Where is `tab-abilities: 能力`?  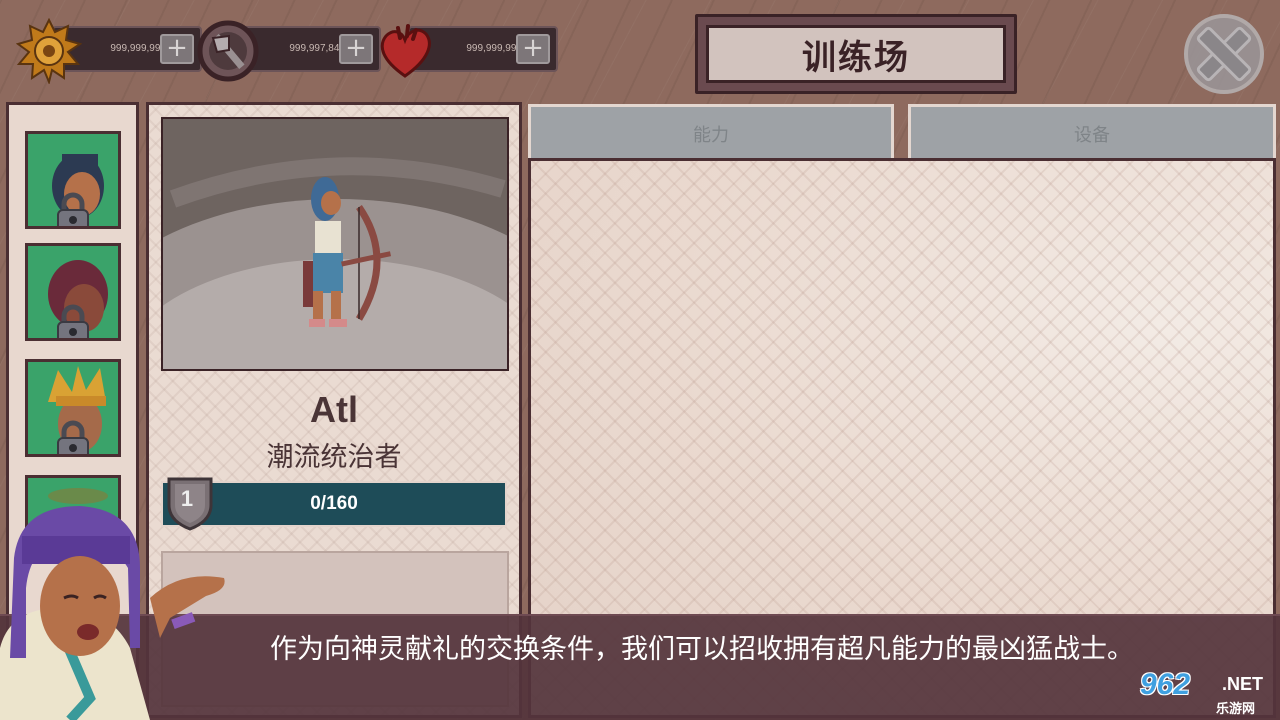
tab-abilities: 能力 is located at coordinates (711, 132).